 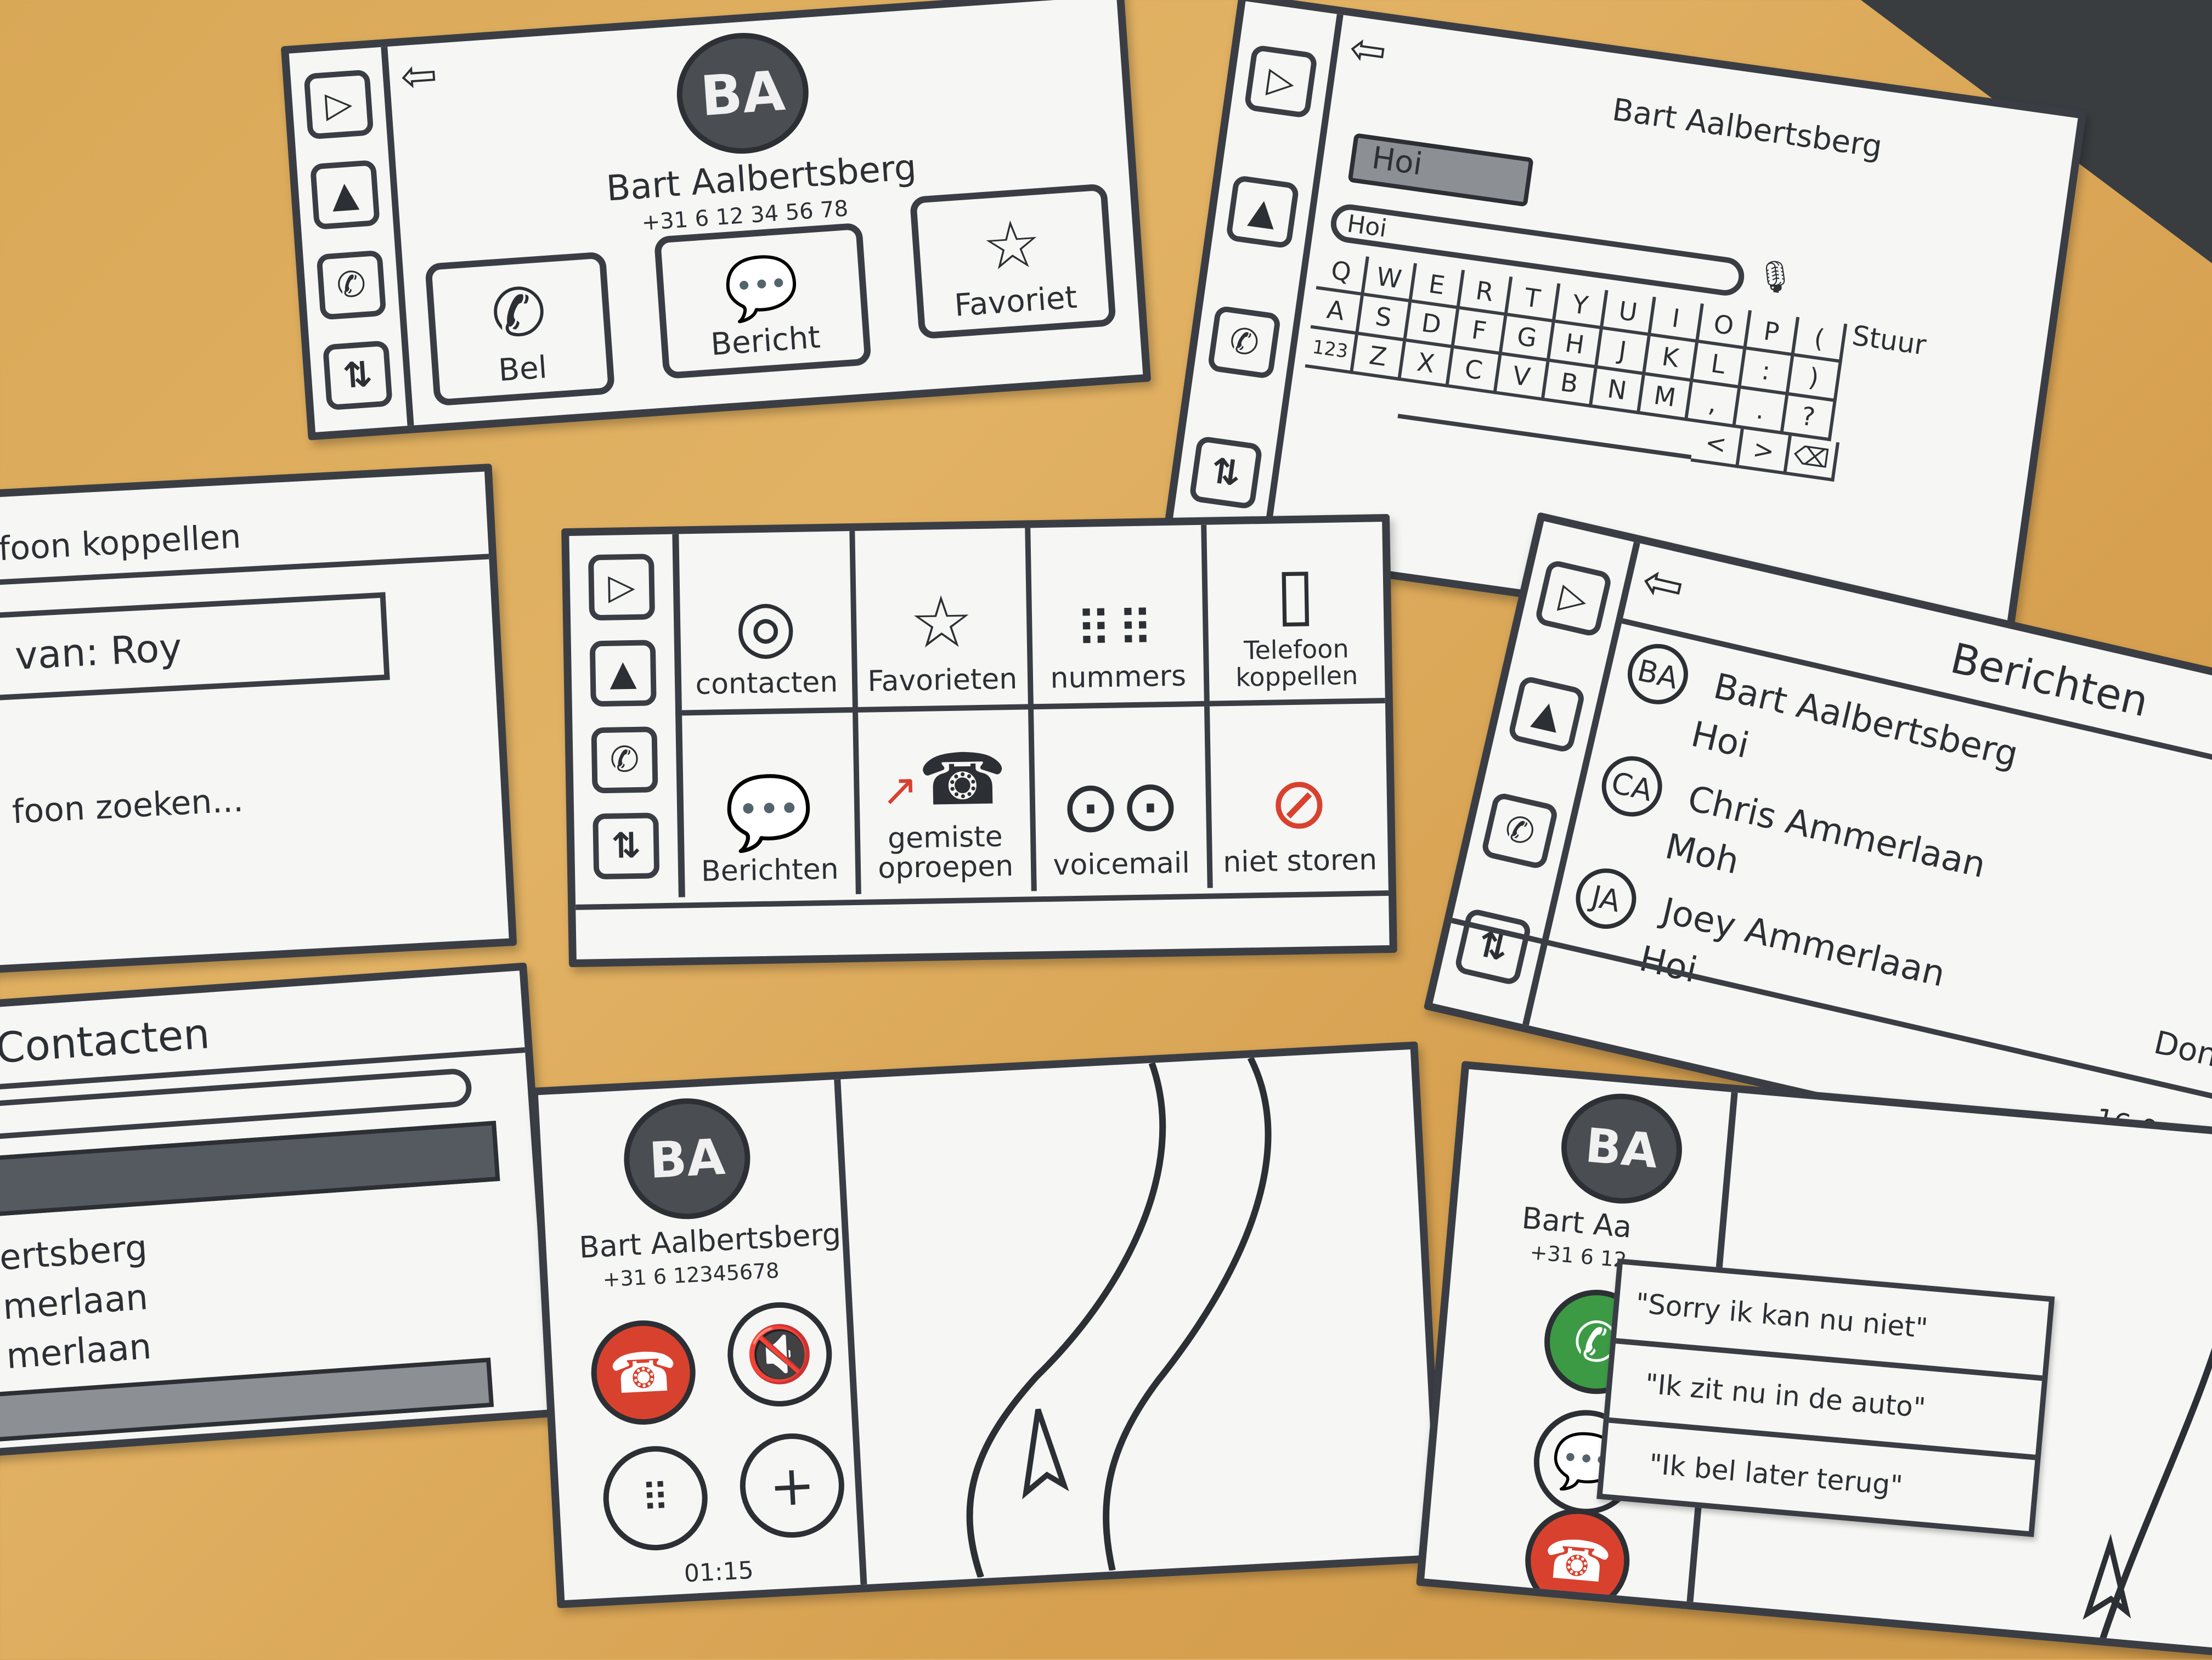 What do you see at coordinates (1427, 364) in the screenshot?
I see `key: X` at bounding box center [1427, 364].